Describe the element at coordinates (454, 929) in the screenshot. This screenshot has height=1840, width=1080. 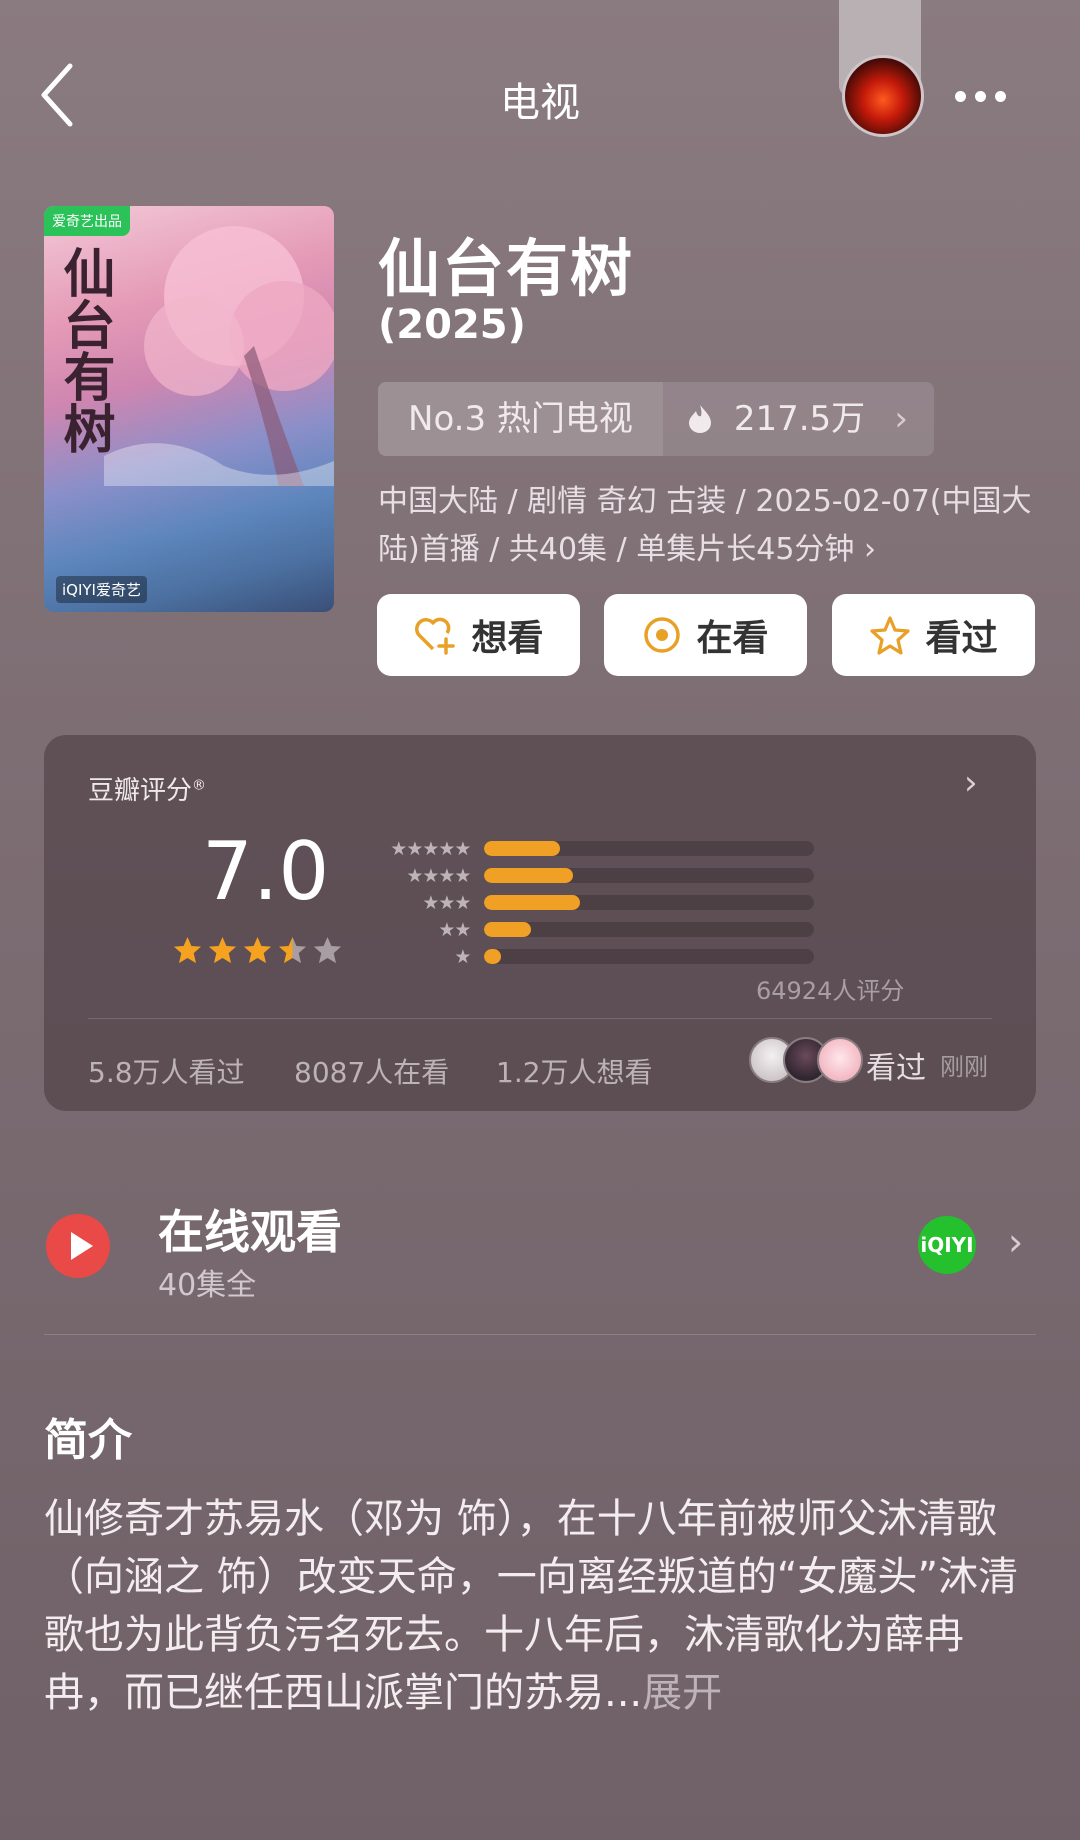
I see `bar-star-label: ★★` at that location.